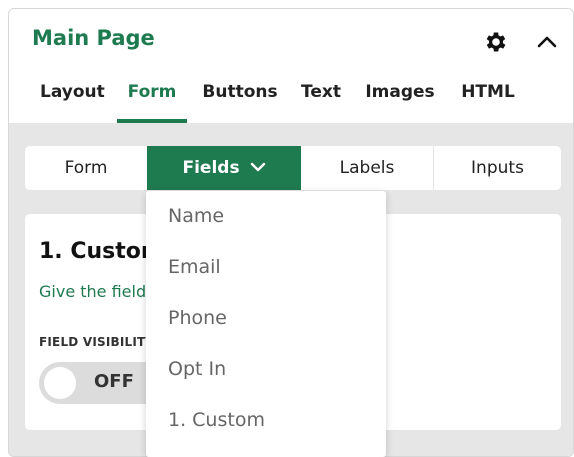 This screenshot has height=457, width=574. What do you see at coordinates (400, 101) in the screenshot?
I see `tab-images: Images` at bounding box center [400, 101].